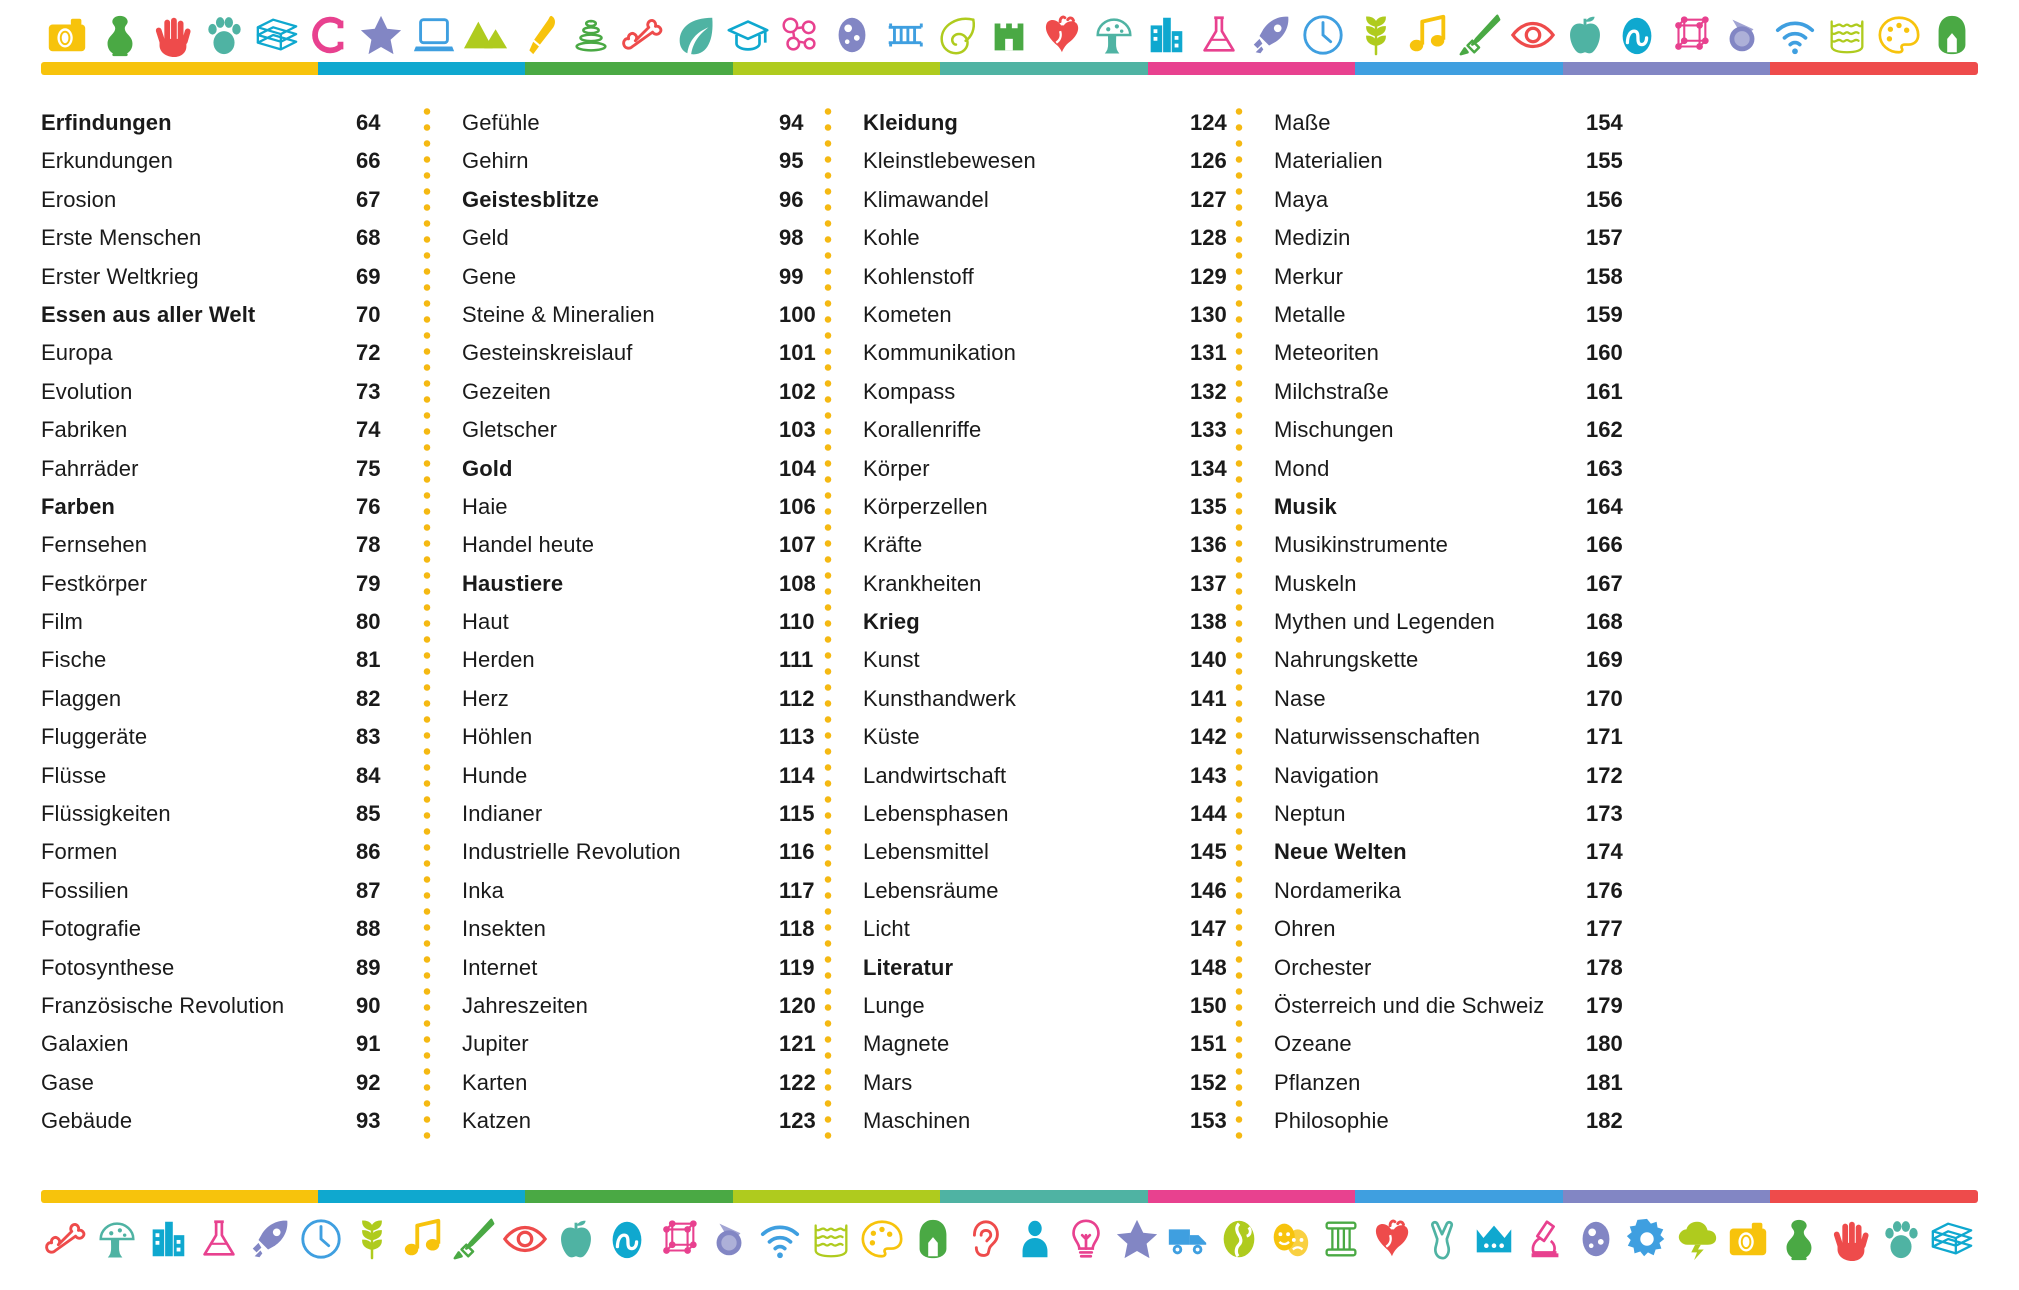 The image size is (2019, 1290). What do you see at coordinates (1459, 545) in the screenshot?
I see `index-entry: Musikinstrumente 166` at bounding box center [1459, 545].